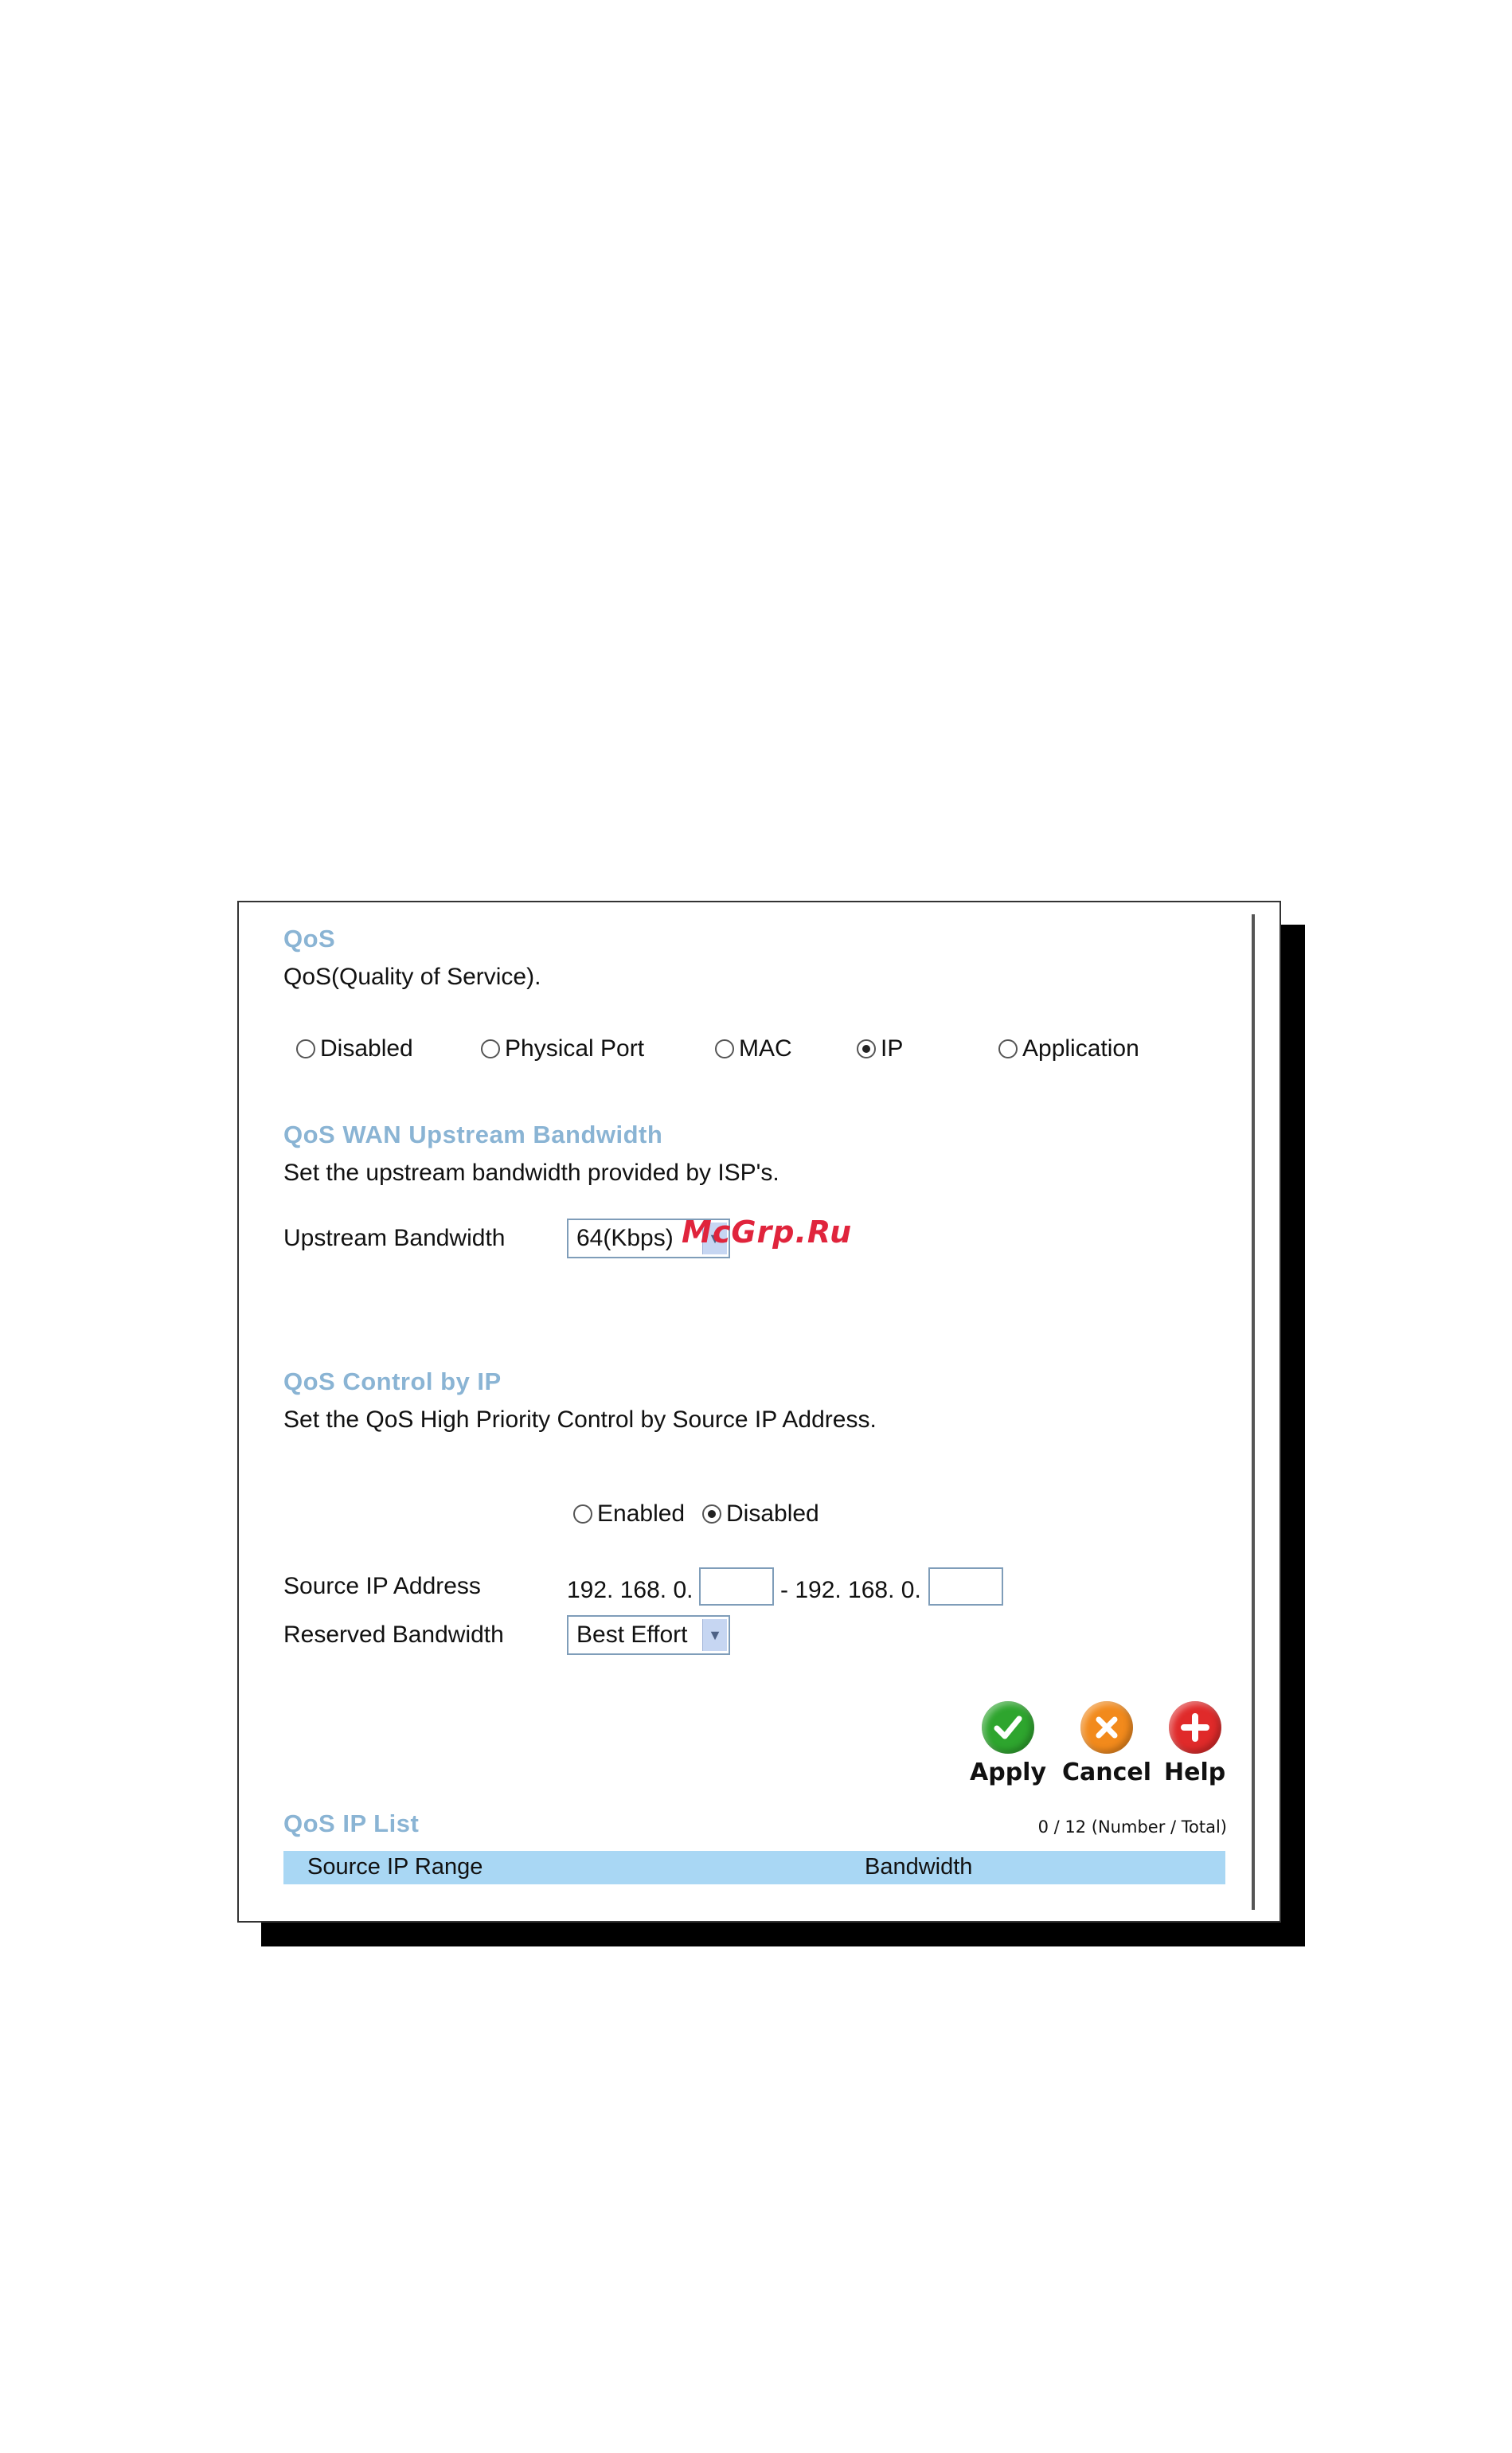 Image resolution: width=1512 pixels, height=2453 pixels. I want to click on ip-list-header: Source IP Range Bandwidth, so click(754, 1867).